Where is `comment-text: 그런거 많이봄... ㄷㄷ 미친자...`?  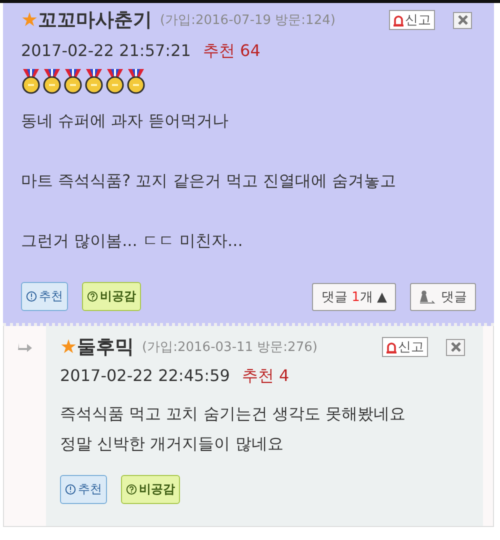
comment-text: 그런거 많이봄... ㄷㄷ 미친자... is located at coordinates (132, 241).